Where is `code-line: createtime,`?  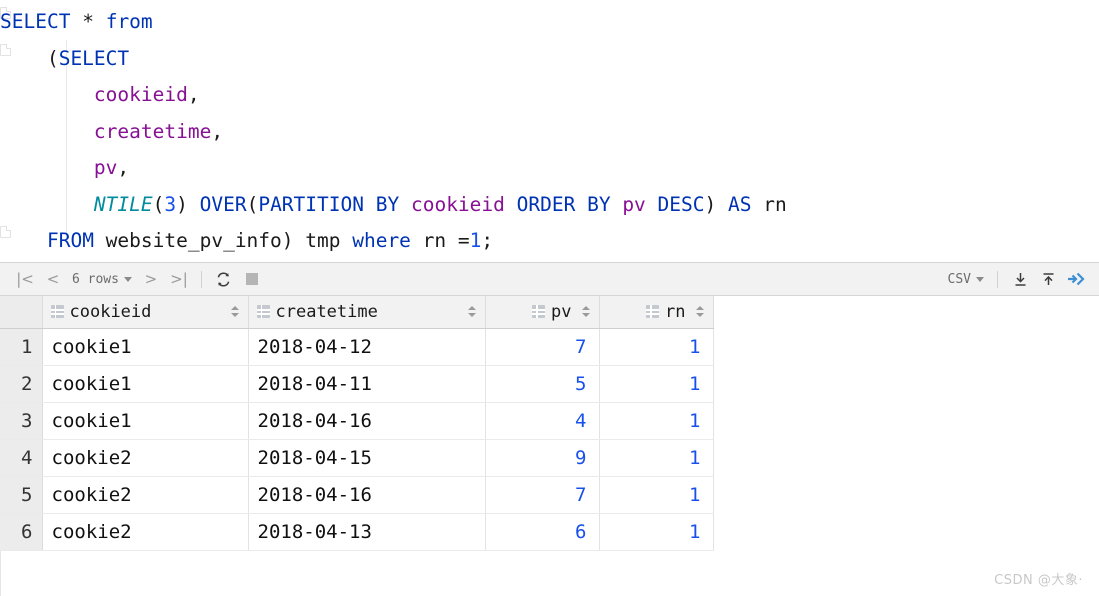
code-line: createtime, is located at coordinates (549, 132).